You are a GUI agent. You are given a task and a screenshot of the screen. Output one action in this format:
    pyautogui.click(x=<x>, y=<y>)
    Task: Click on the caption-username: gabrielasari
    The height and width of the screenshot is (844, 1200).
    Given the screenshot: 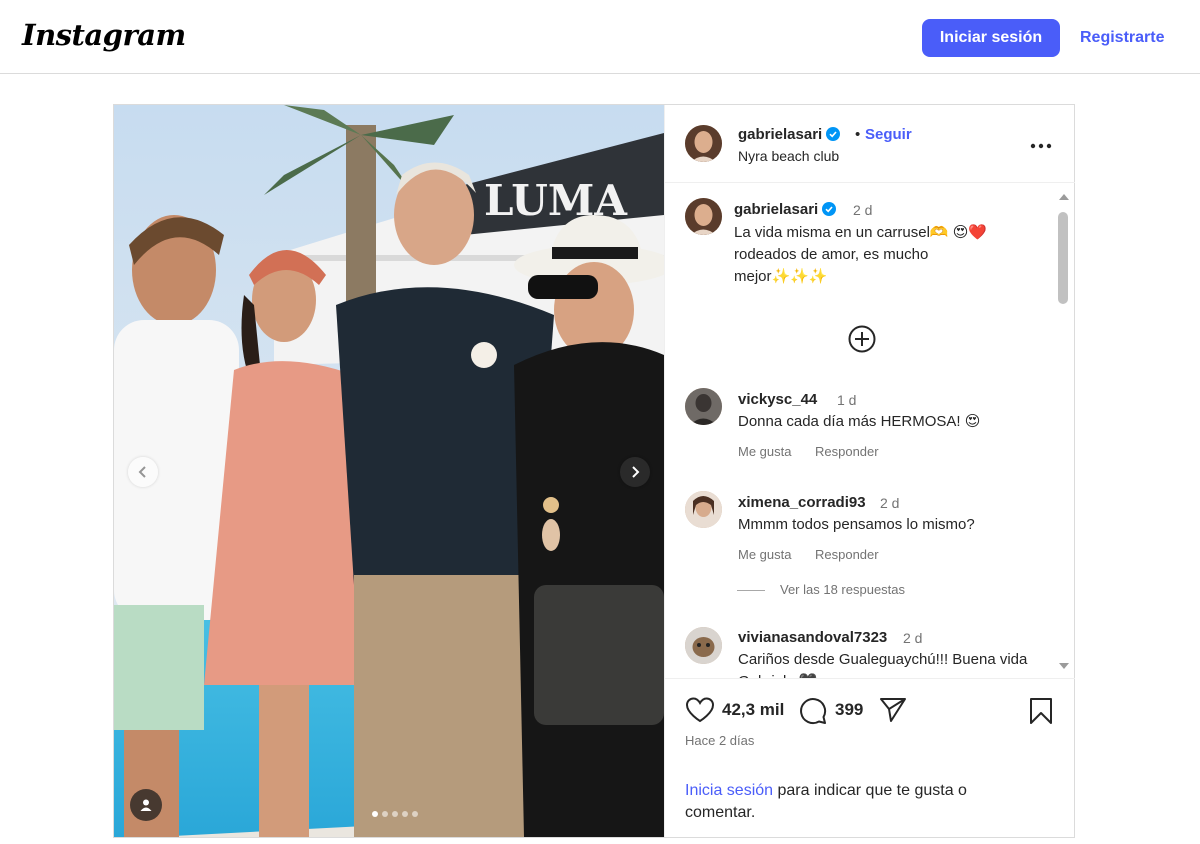 What is the action you would take?
    pyautogui.click(x=785, y=209)
    